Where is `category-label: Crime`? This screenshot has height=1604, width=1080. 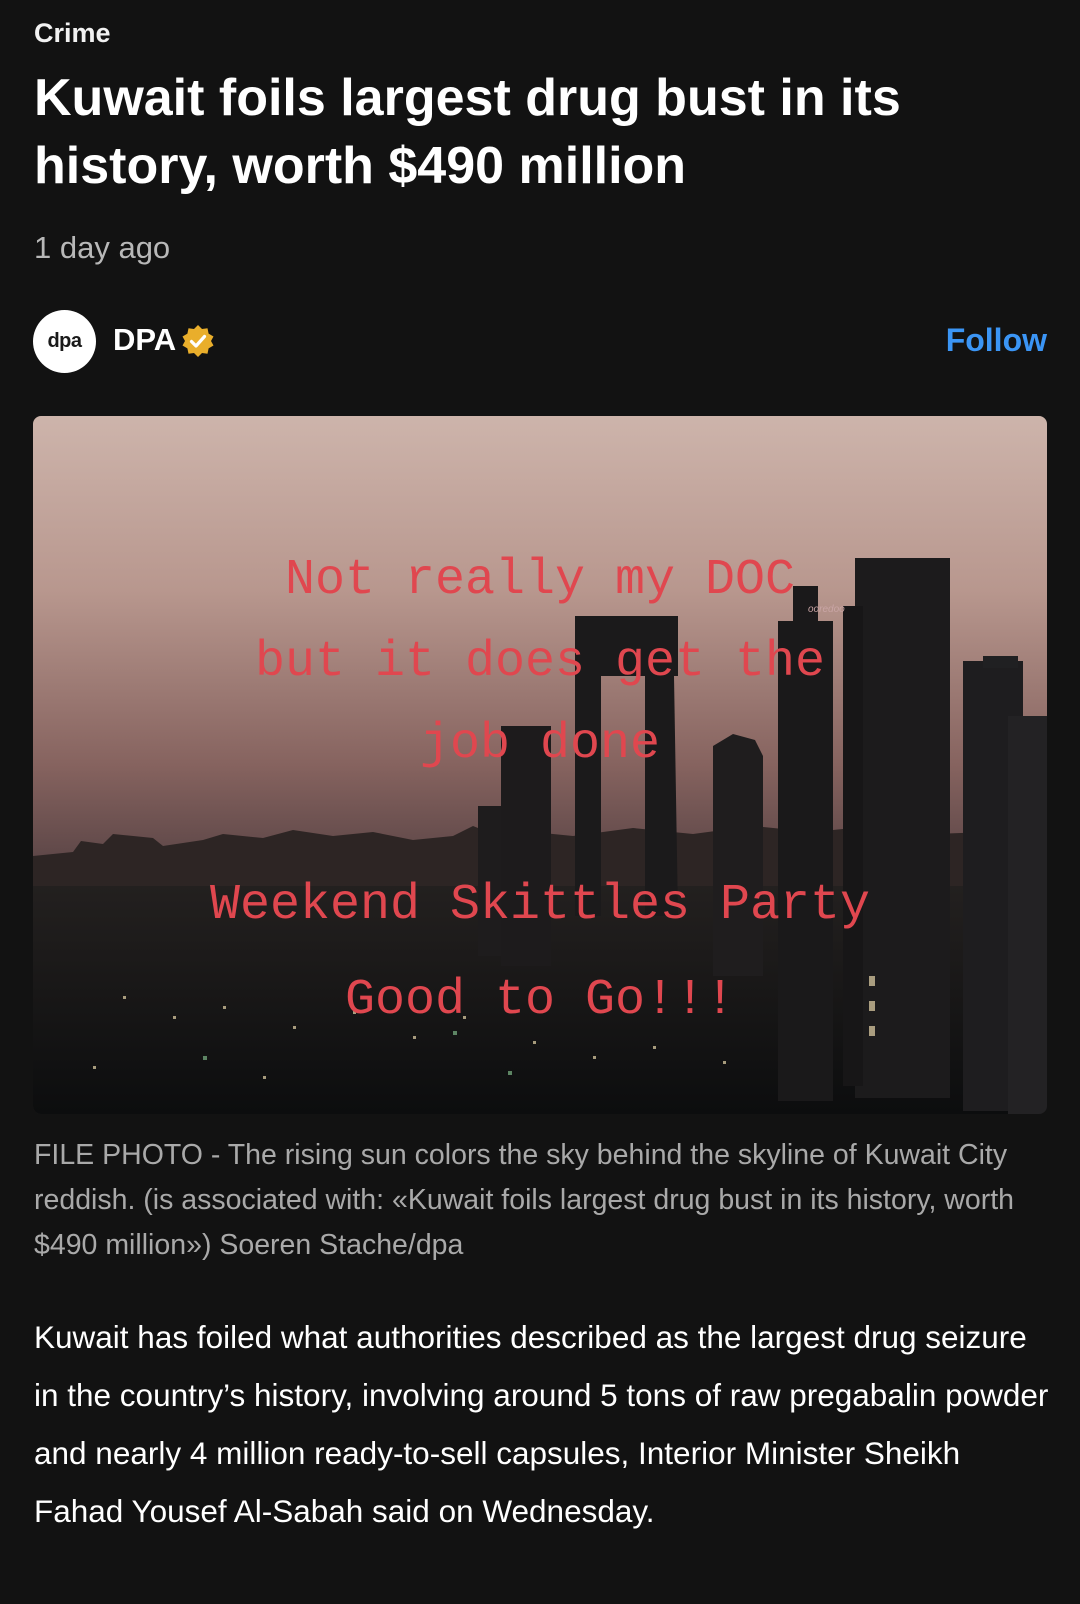
category-label: Crime is located at coordinates (72, 33).